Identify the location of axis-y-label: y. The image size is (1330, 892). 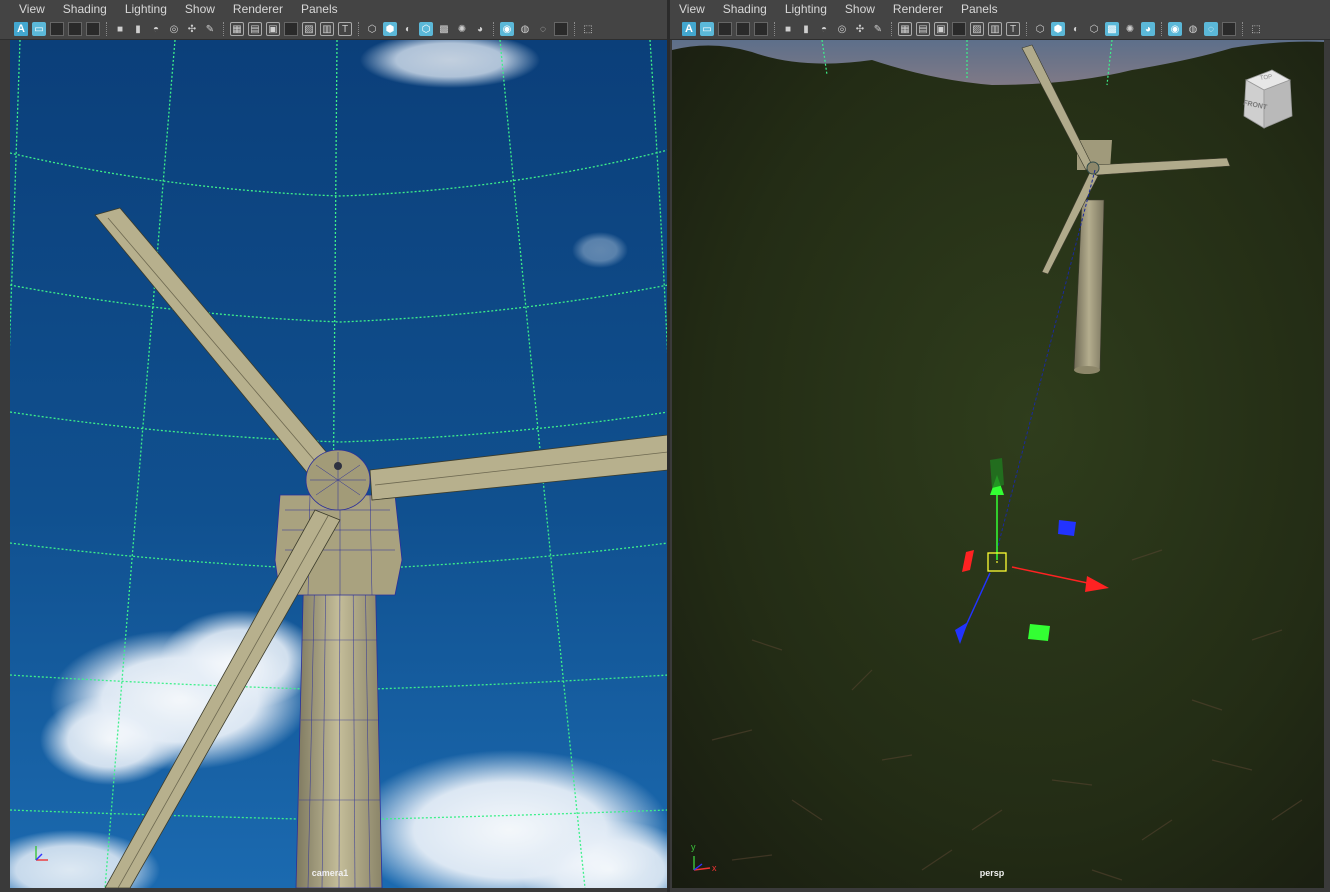
(693, 847).